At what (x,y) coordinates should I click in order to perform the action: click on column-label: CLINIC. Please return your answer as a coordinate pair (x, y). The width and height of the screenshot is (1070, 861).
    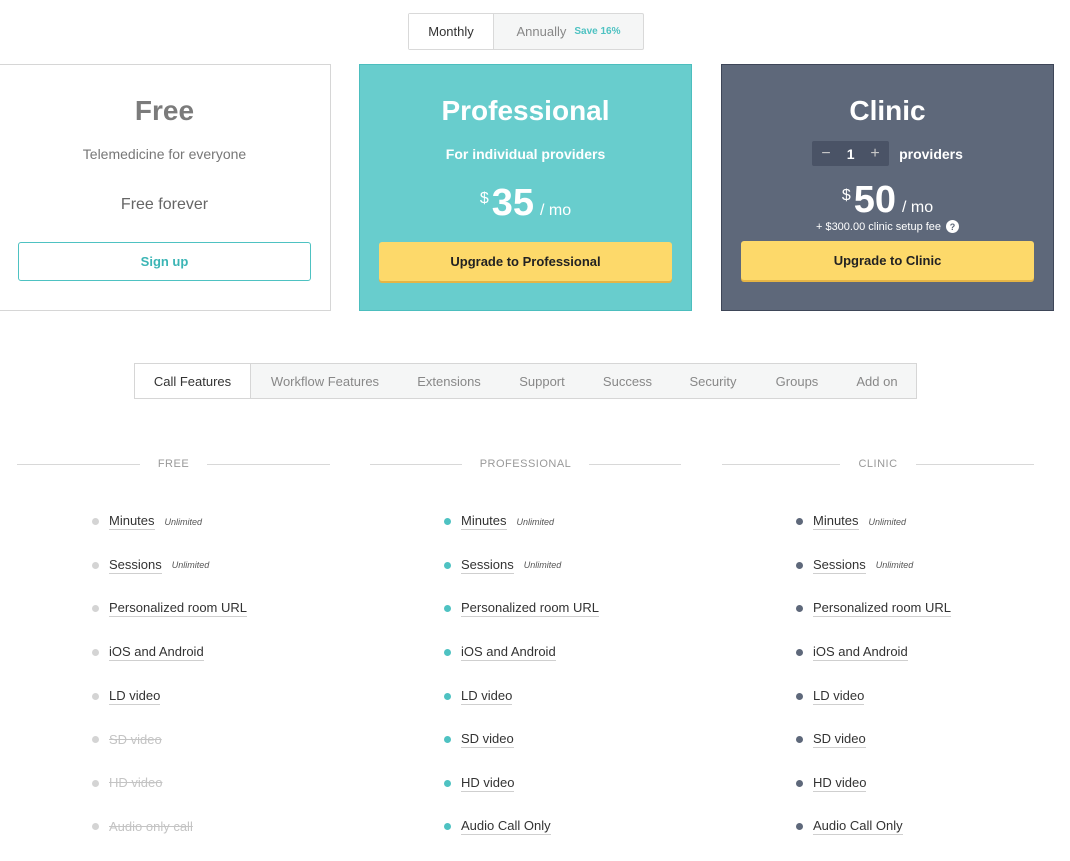
    Looking at the image, I should click on (878, 464).